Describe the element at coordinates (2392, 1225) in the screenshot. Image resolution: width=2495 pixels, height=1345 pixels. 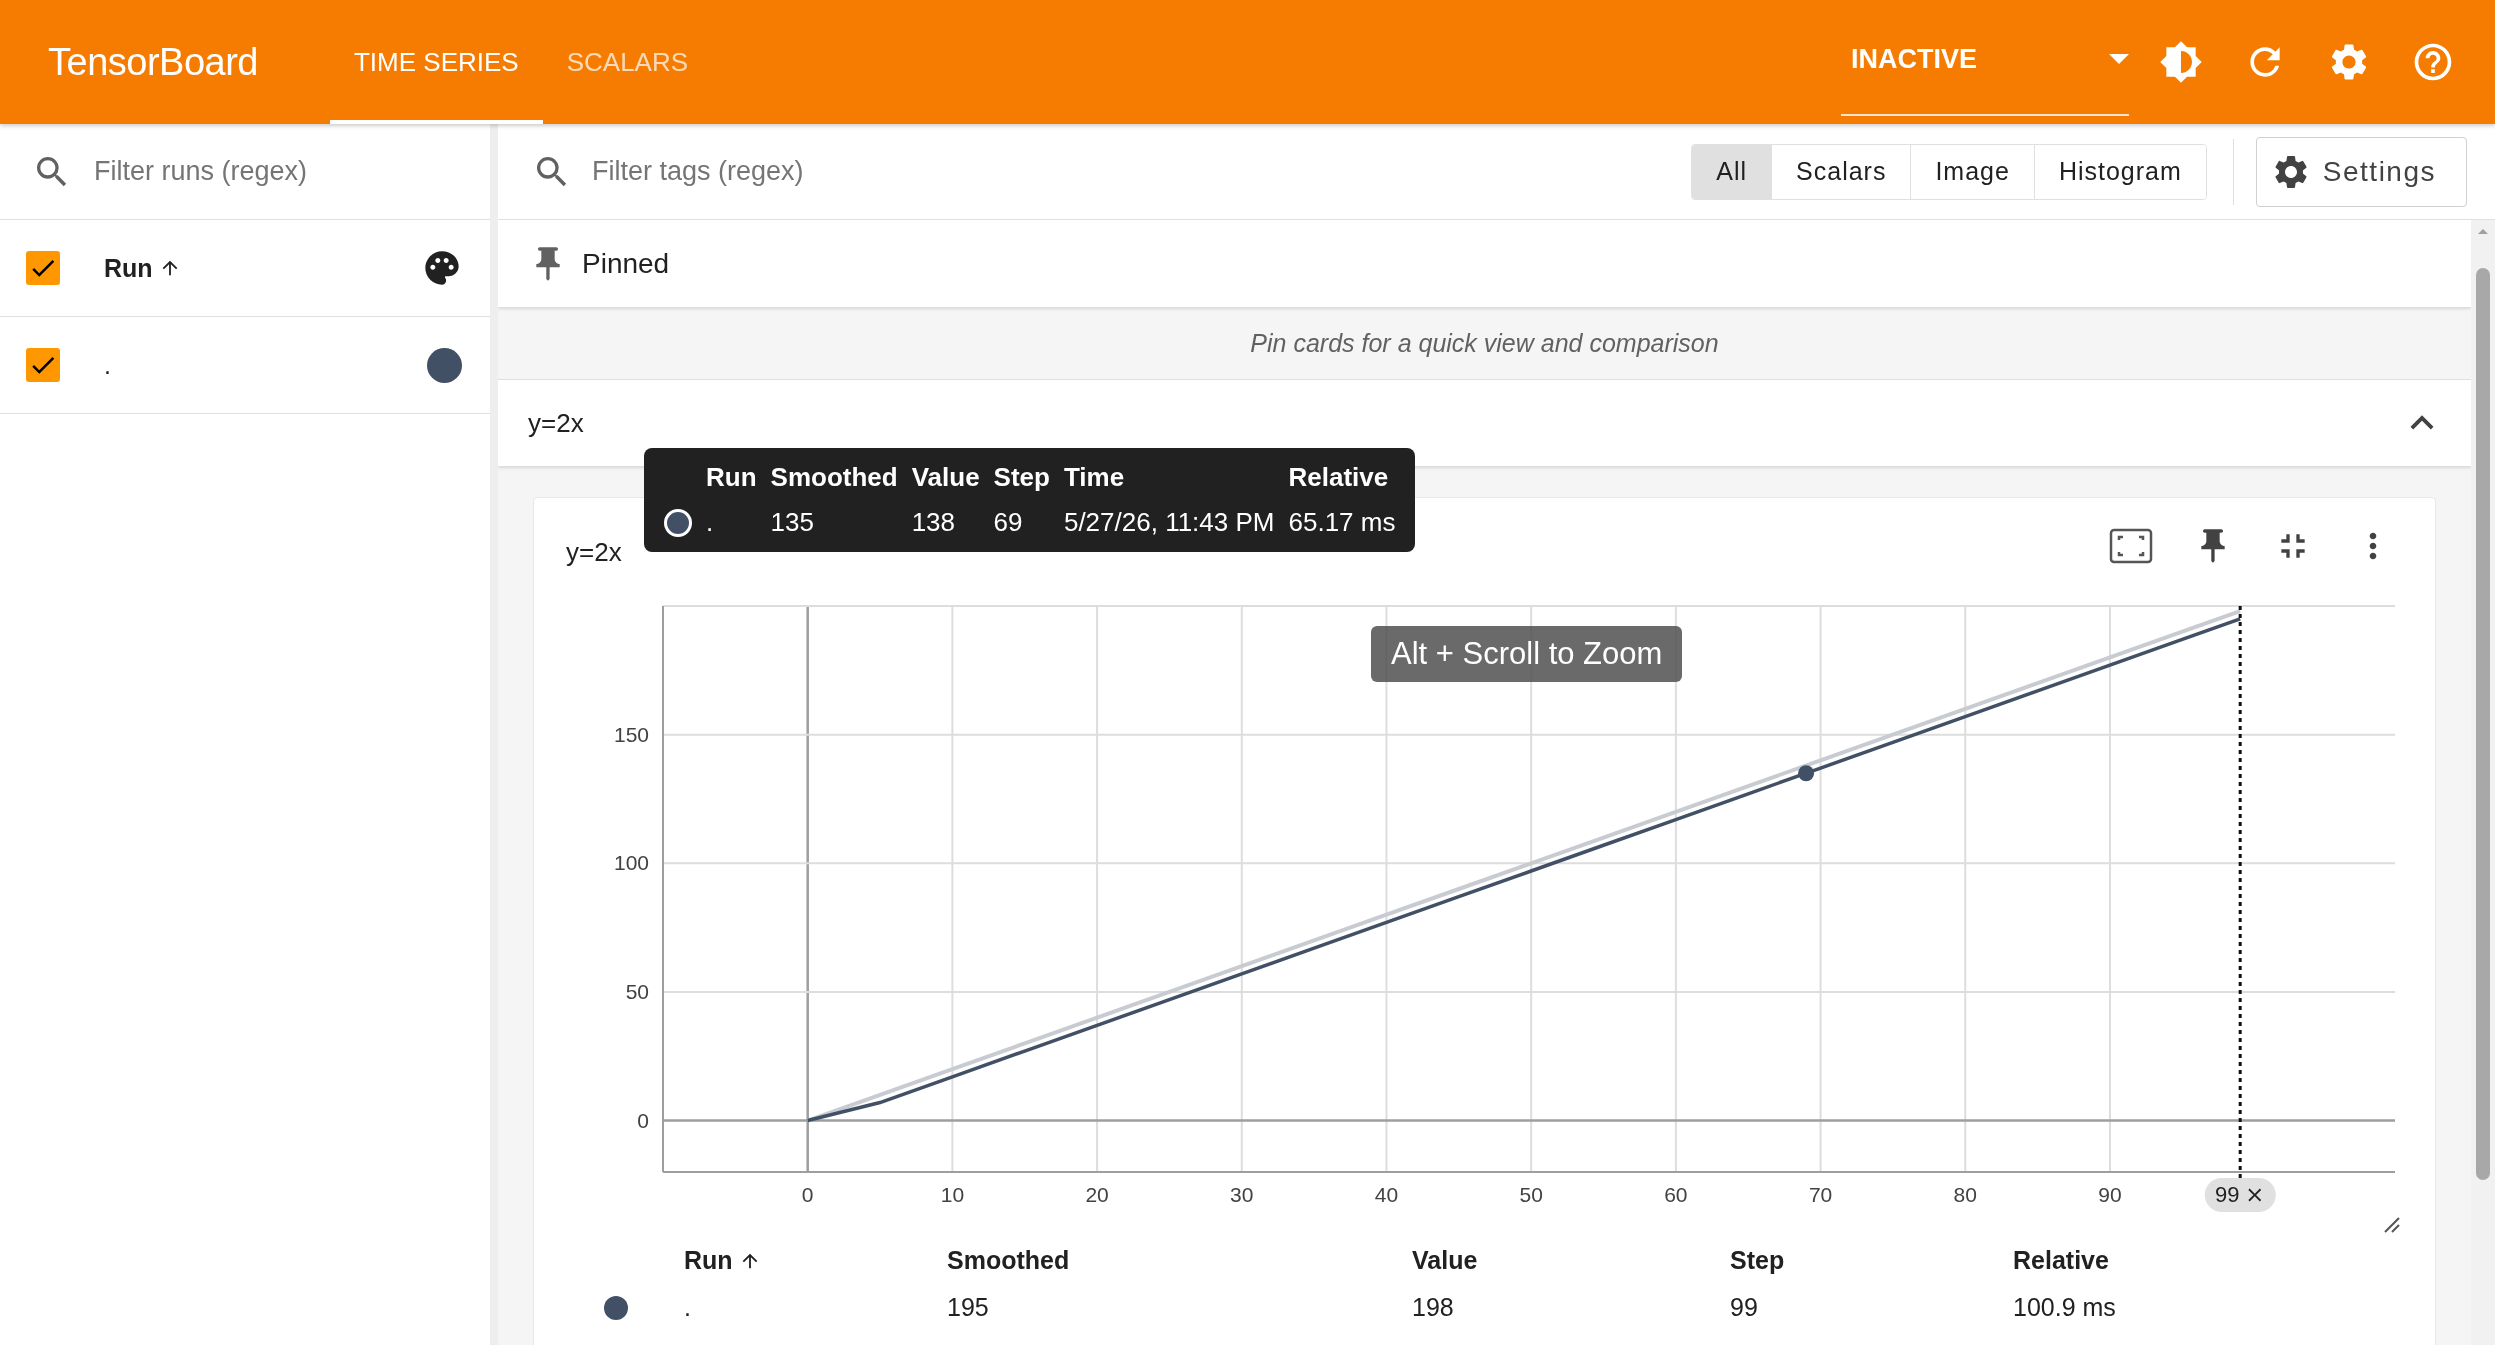
I see `resize-handle-icon` at that location.